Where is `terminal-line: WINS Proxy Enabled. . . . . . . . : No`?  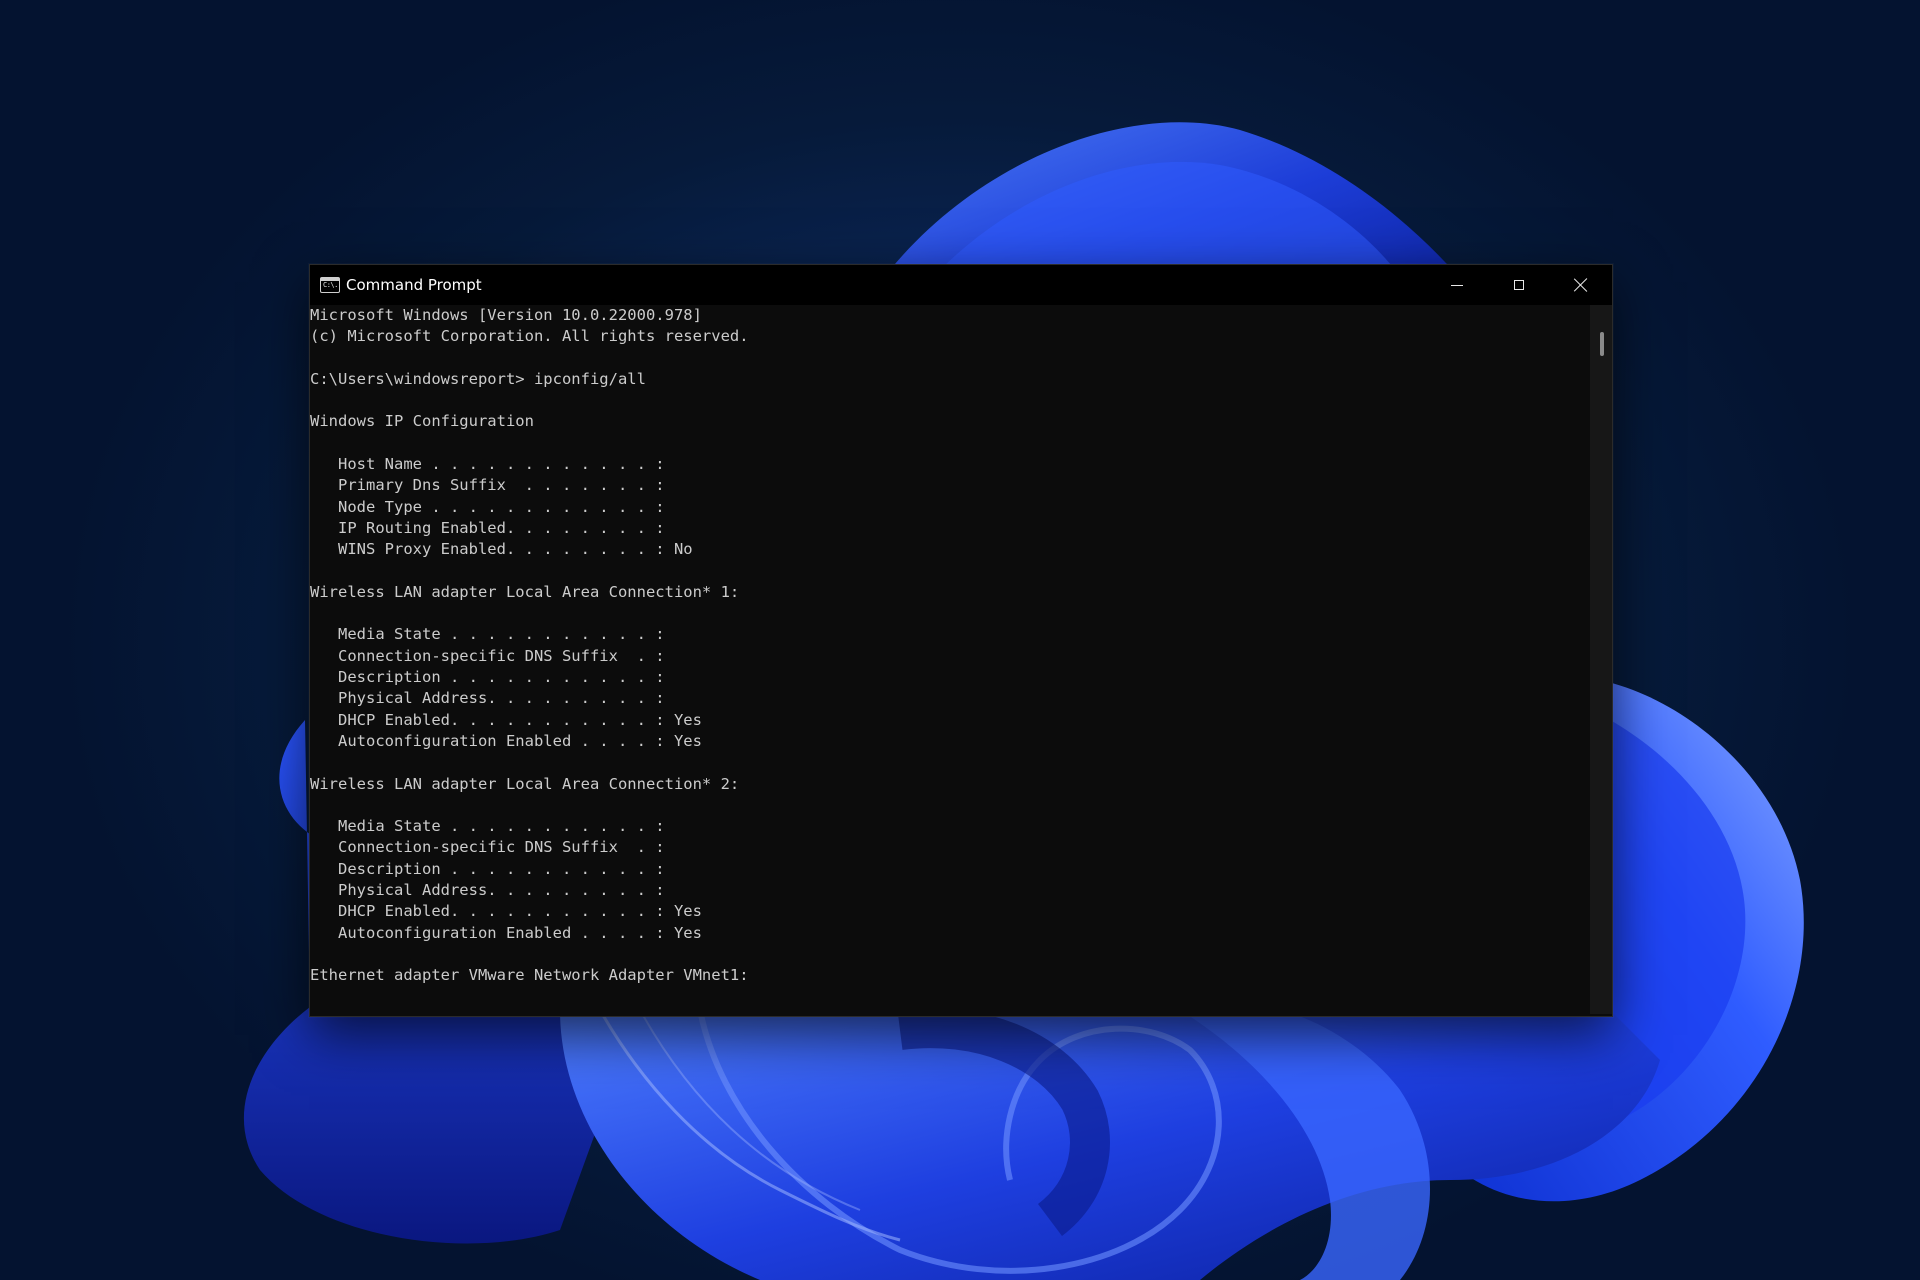
terminal-line: WINS Proxy Enabled. . . . . . . . : No is located at coordinates (501, 549).